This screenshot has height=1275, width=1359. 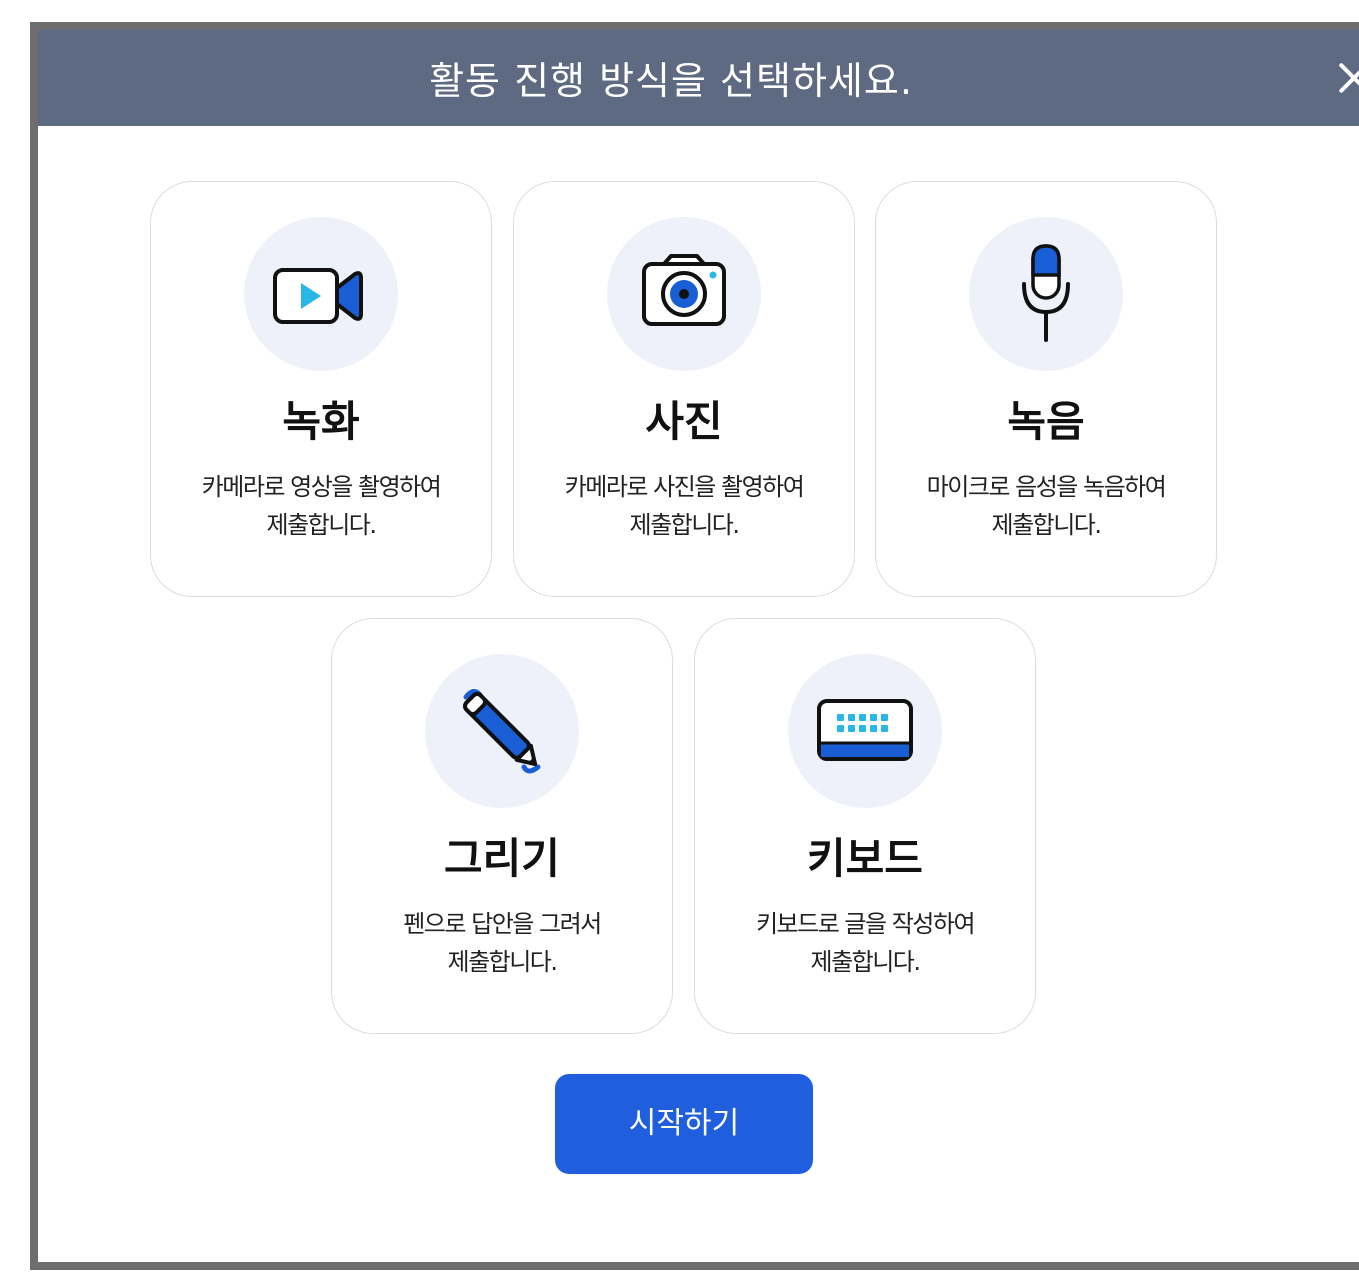 I want to click on description-line-1: 키보드로 글을 작성하여, so click(x=865, y=924).